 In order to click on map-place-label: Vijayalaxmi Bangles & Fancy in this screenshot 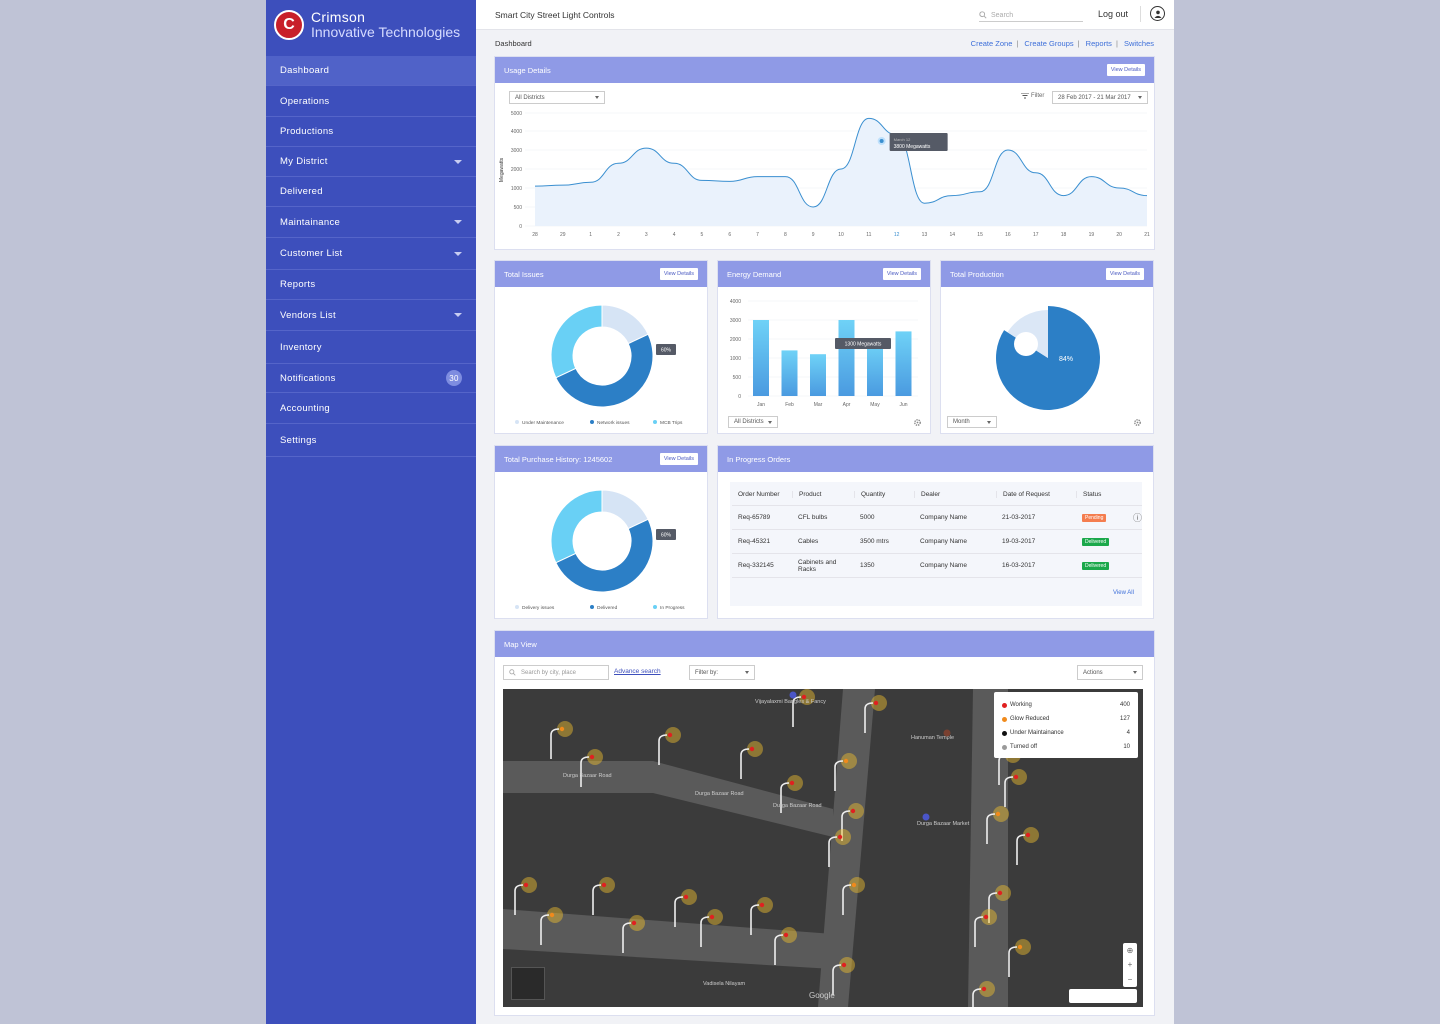, I will do `click(790, 702)`.